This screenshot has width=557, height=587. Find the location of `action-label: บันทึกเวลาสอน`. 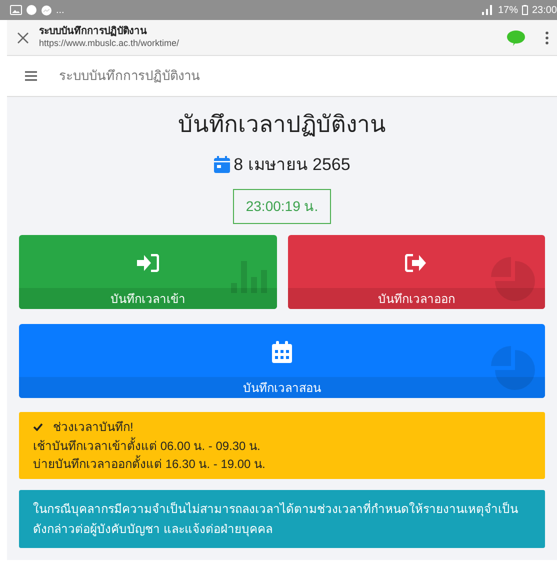

action-label: บันทึกเวลาสอน is located at coordinates (282, 388).